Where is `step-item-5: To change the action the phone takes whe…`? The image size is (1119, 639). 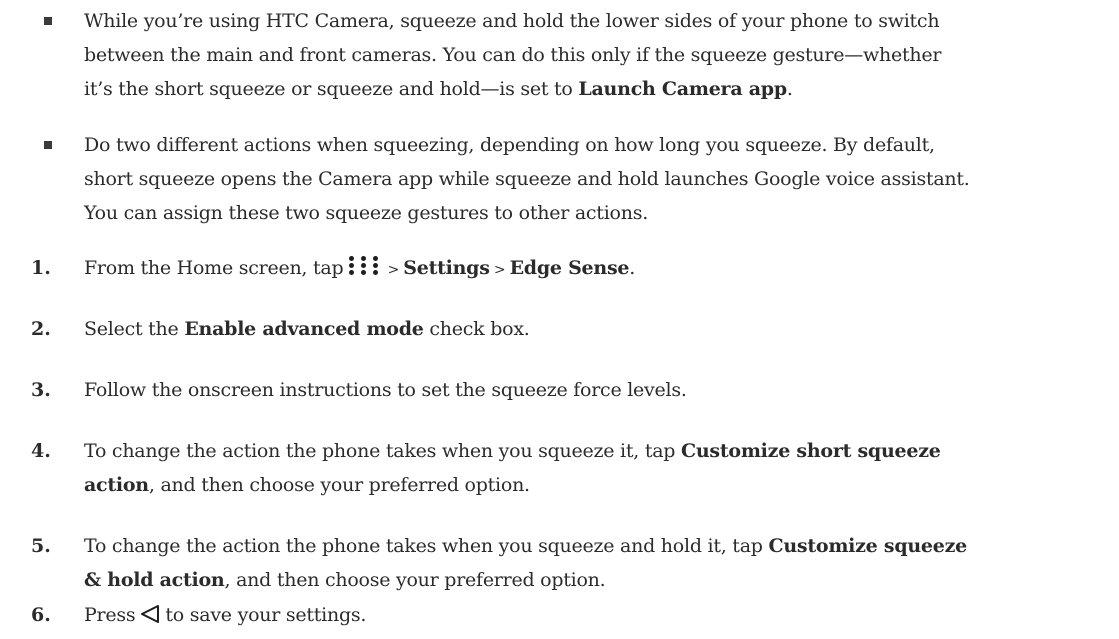 step-item-5: To change the action the phone takes whe… is located at coordinates (584, 563).